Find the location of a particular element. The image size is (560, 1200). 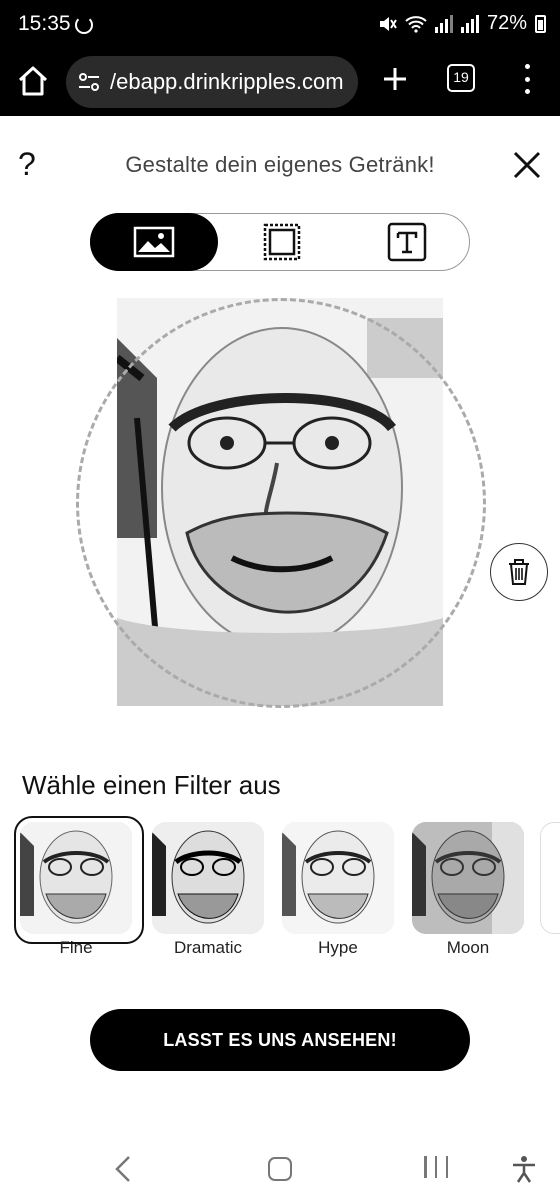

sync-icon is located at coordinates (84, 25).